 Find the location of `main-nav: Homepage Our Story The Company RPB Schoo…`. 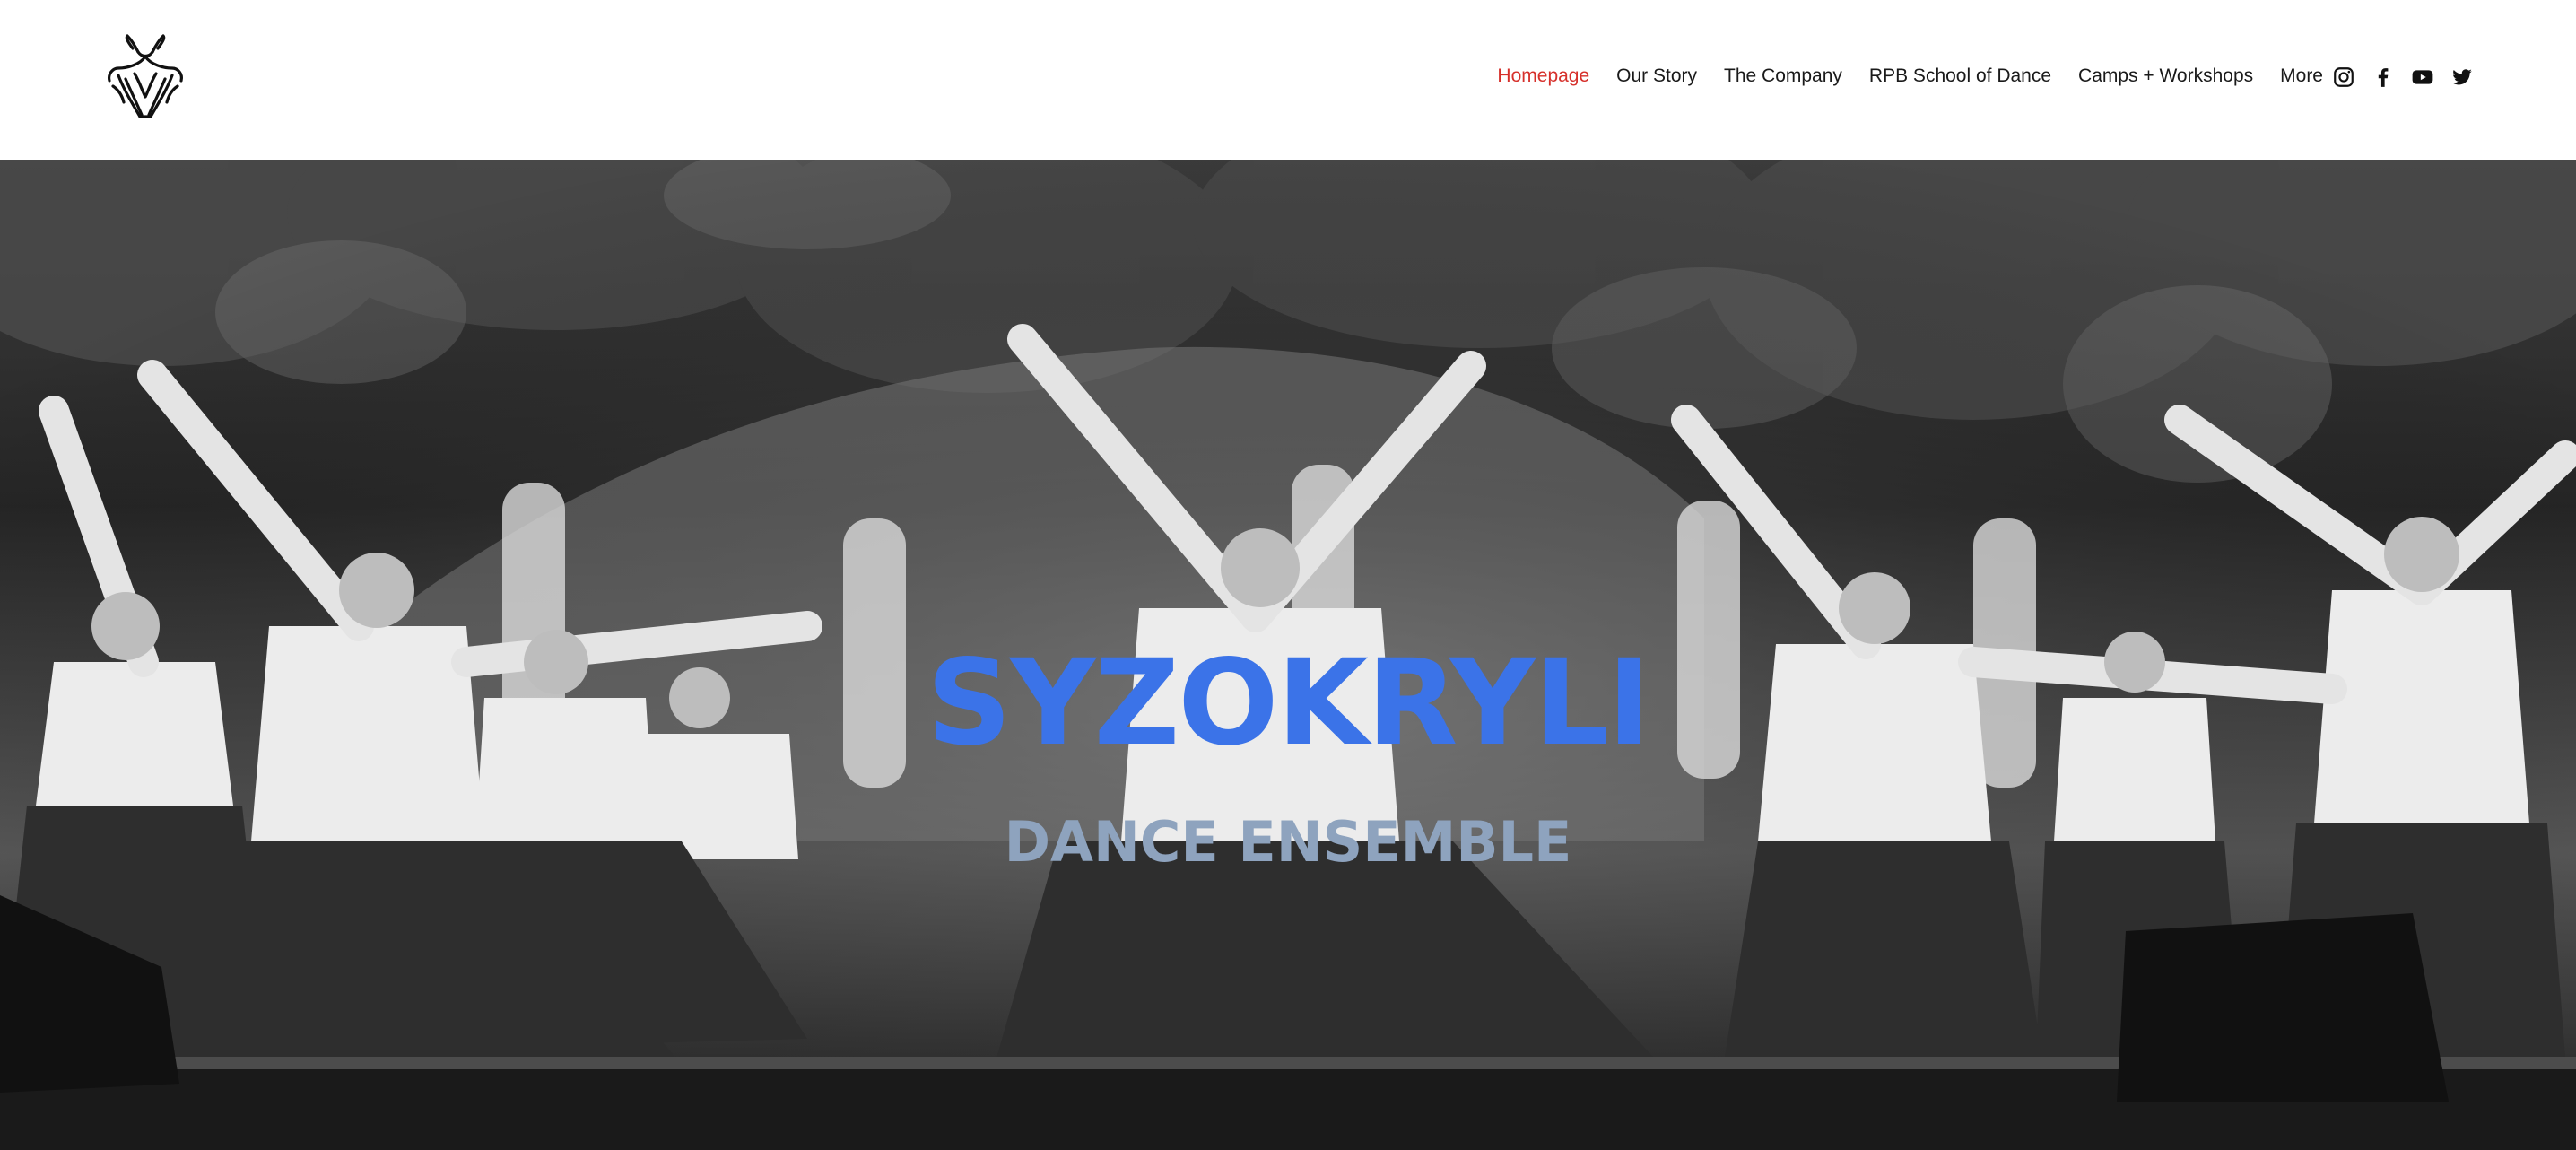

main-nav: Homepage Our Story The Company RPB Schoo… is located at coordinates (1910, 76).